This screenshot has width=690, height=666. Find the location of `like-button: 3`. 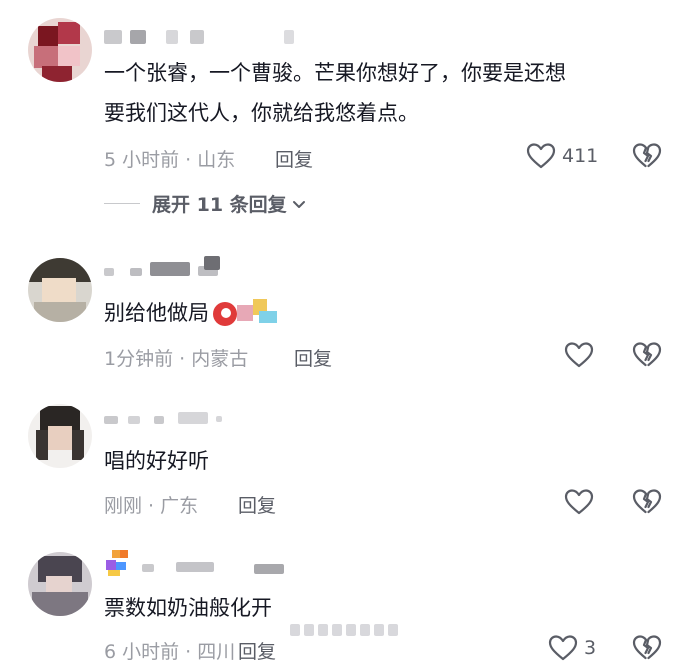

like-button: 3 is located at coordinates (572, 648).